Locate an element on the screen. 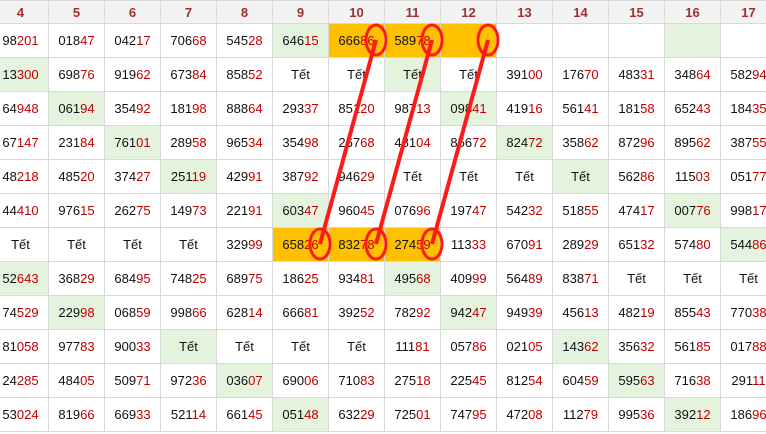  result-cell: 40999 is located at coordinates (468, 278).